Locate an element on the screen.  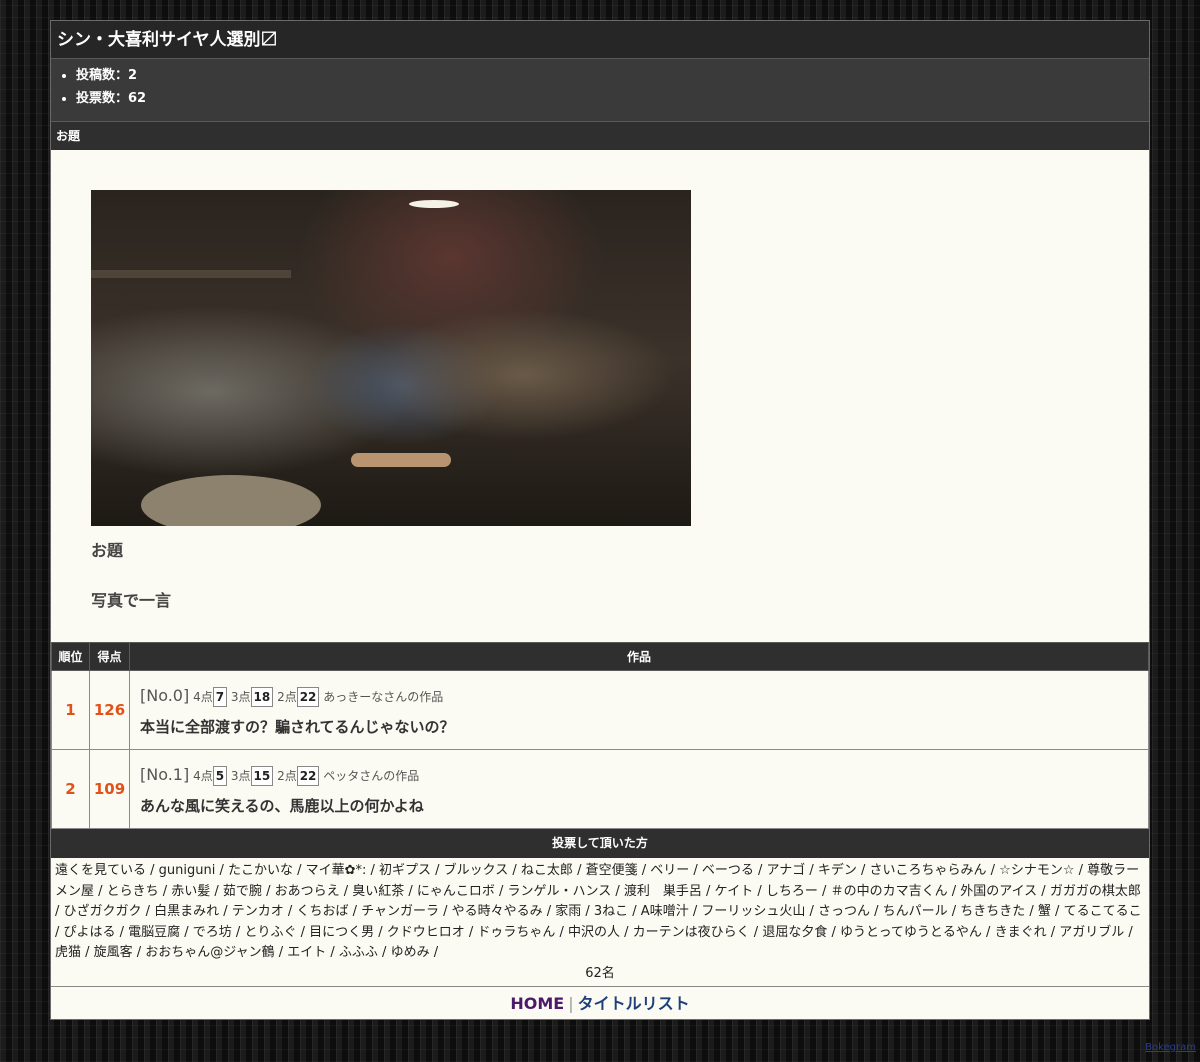
ceiling-light is located at coordinates (434, 204).